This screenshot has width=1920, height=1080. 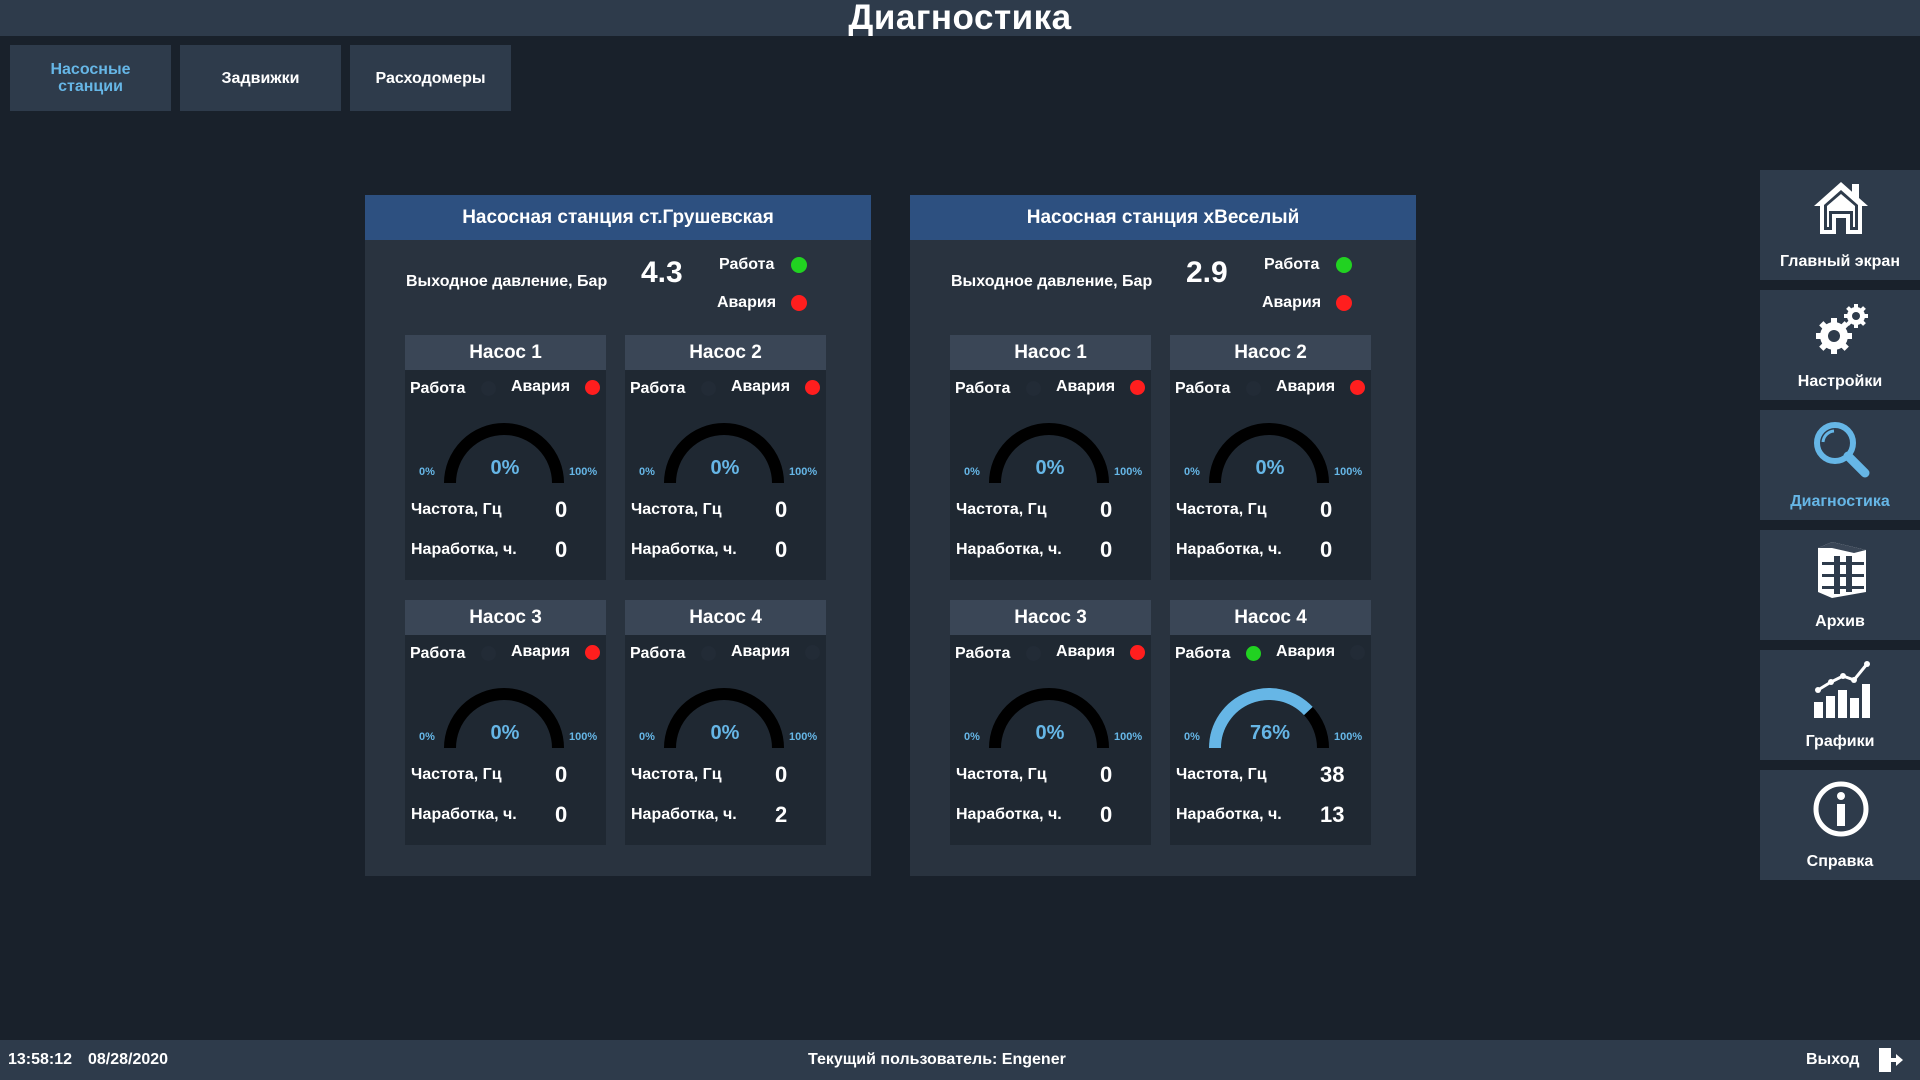 I want to click on pump-name: Насос 3, so click(x=1050, y=617).